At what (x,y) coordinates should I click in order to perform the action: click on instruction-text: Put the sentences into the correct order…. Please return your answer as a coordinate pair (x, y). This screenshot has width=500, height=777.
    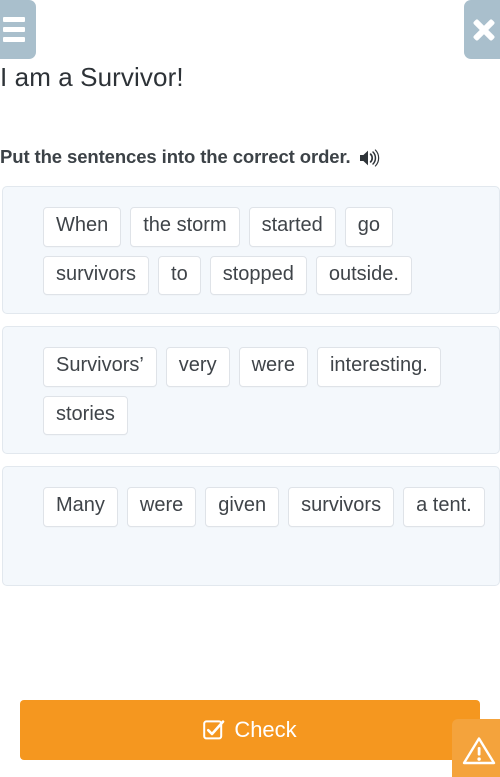
    Looking at the image, I should click on (175, 156).